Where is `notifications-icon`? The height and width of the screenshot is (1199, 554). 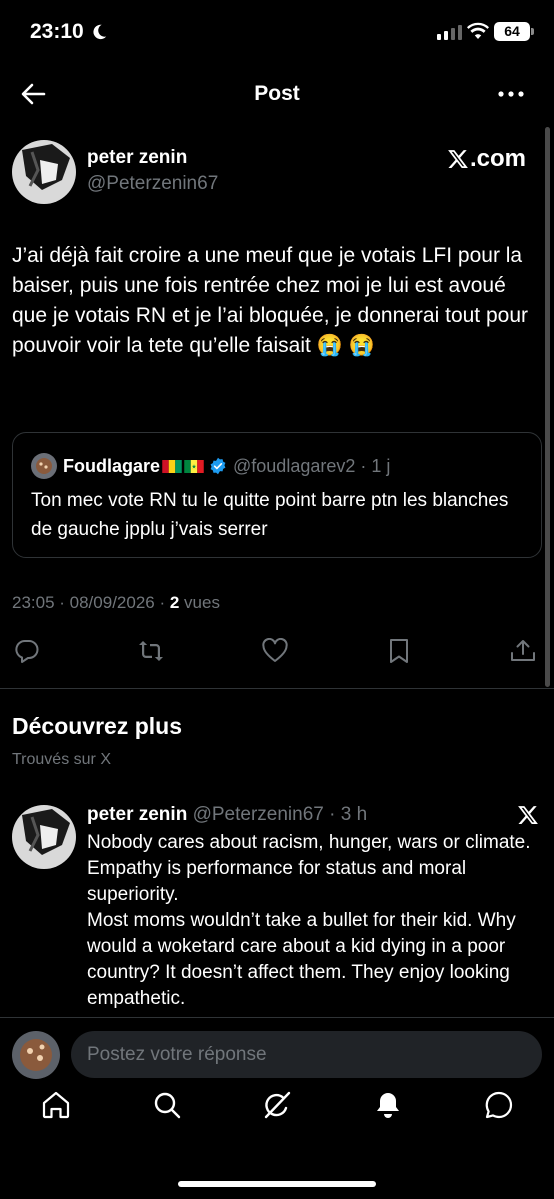
notifications-icon is located at coordinates (388, 1105).